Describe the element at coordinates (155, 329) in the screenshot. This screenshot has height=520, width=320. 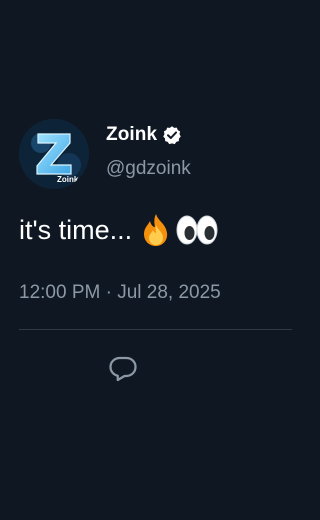
I see `divider` at that location.